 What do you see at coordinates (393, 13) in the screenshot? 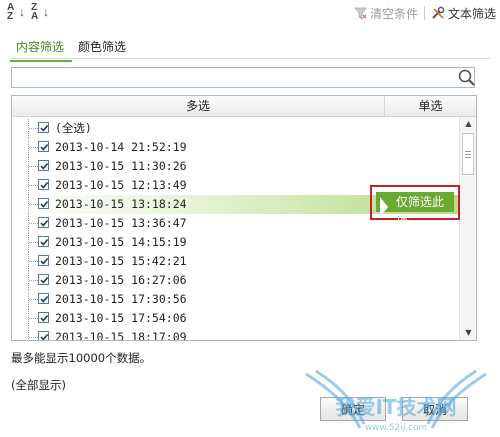
I see `clear-conditions-label: 清空条件` at bounding box center [393, 13].